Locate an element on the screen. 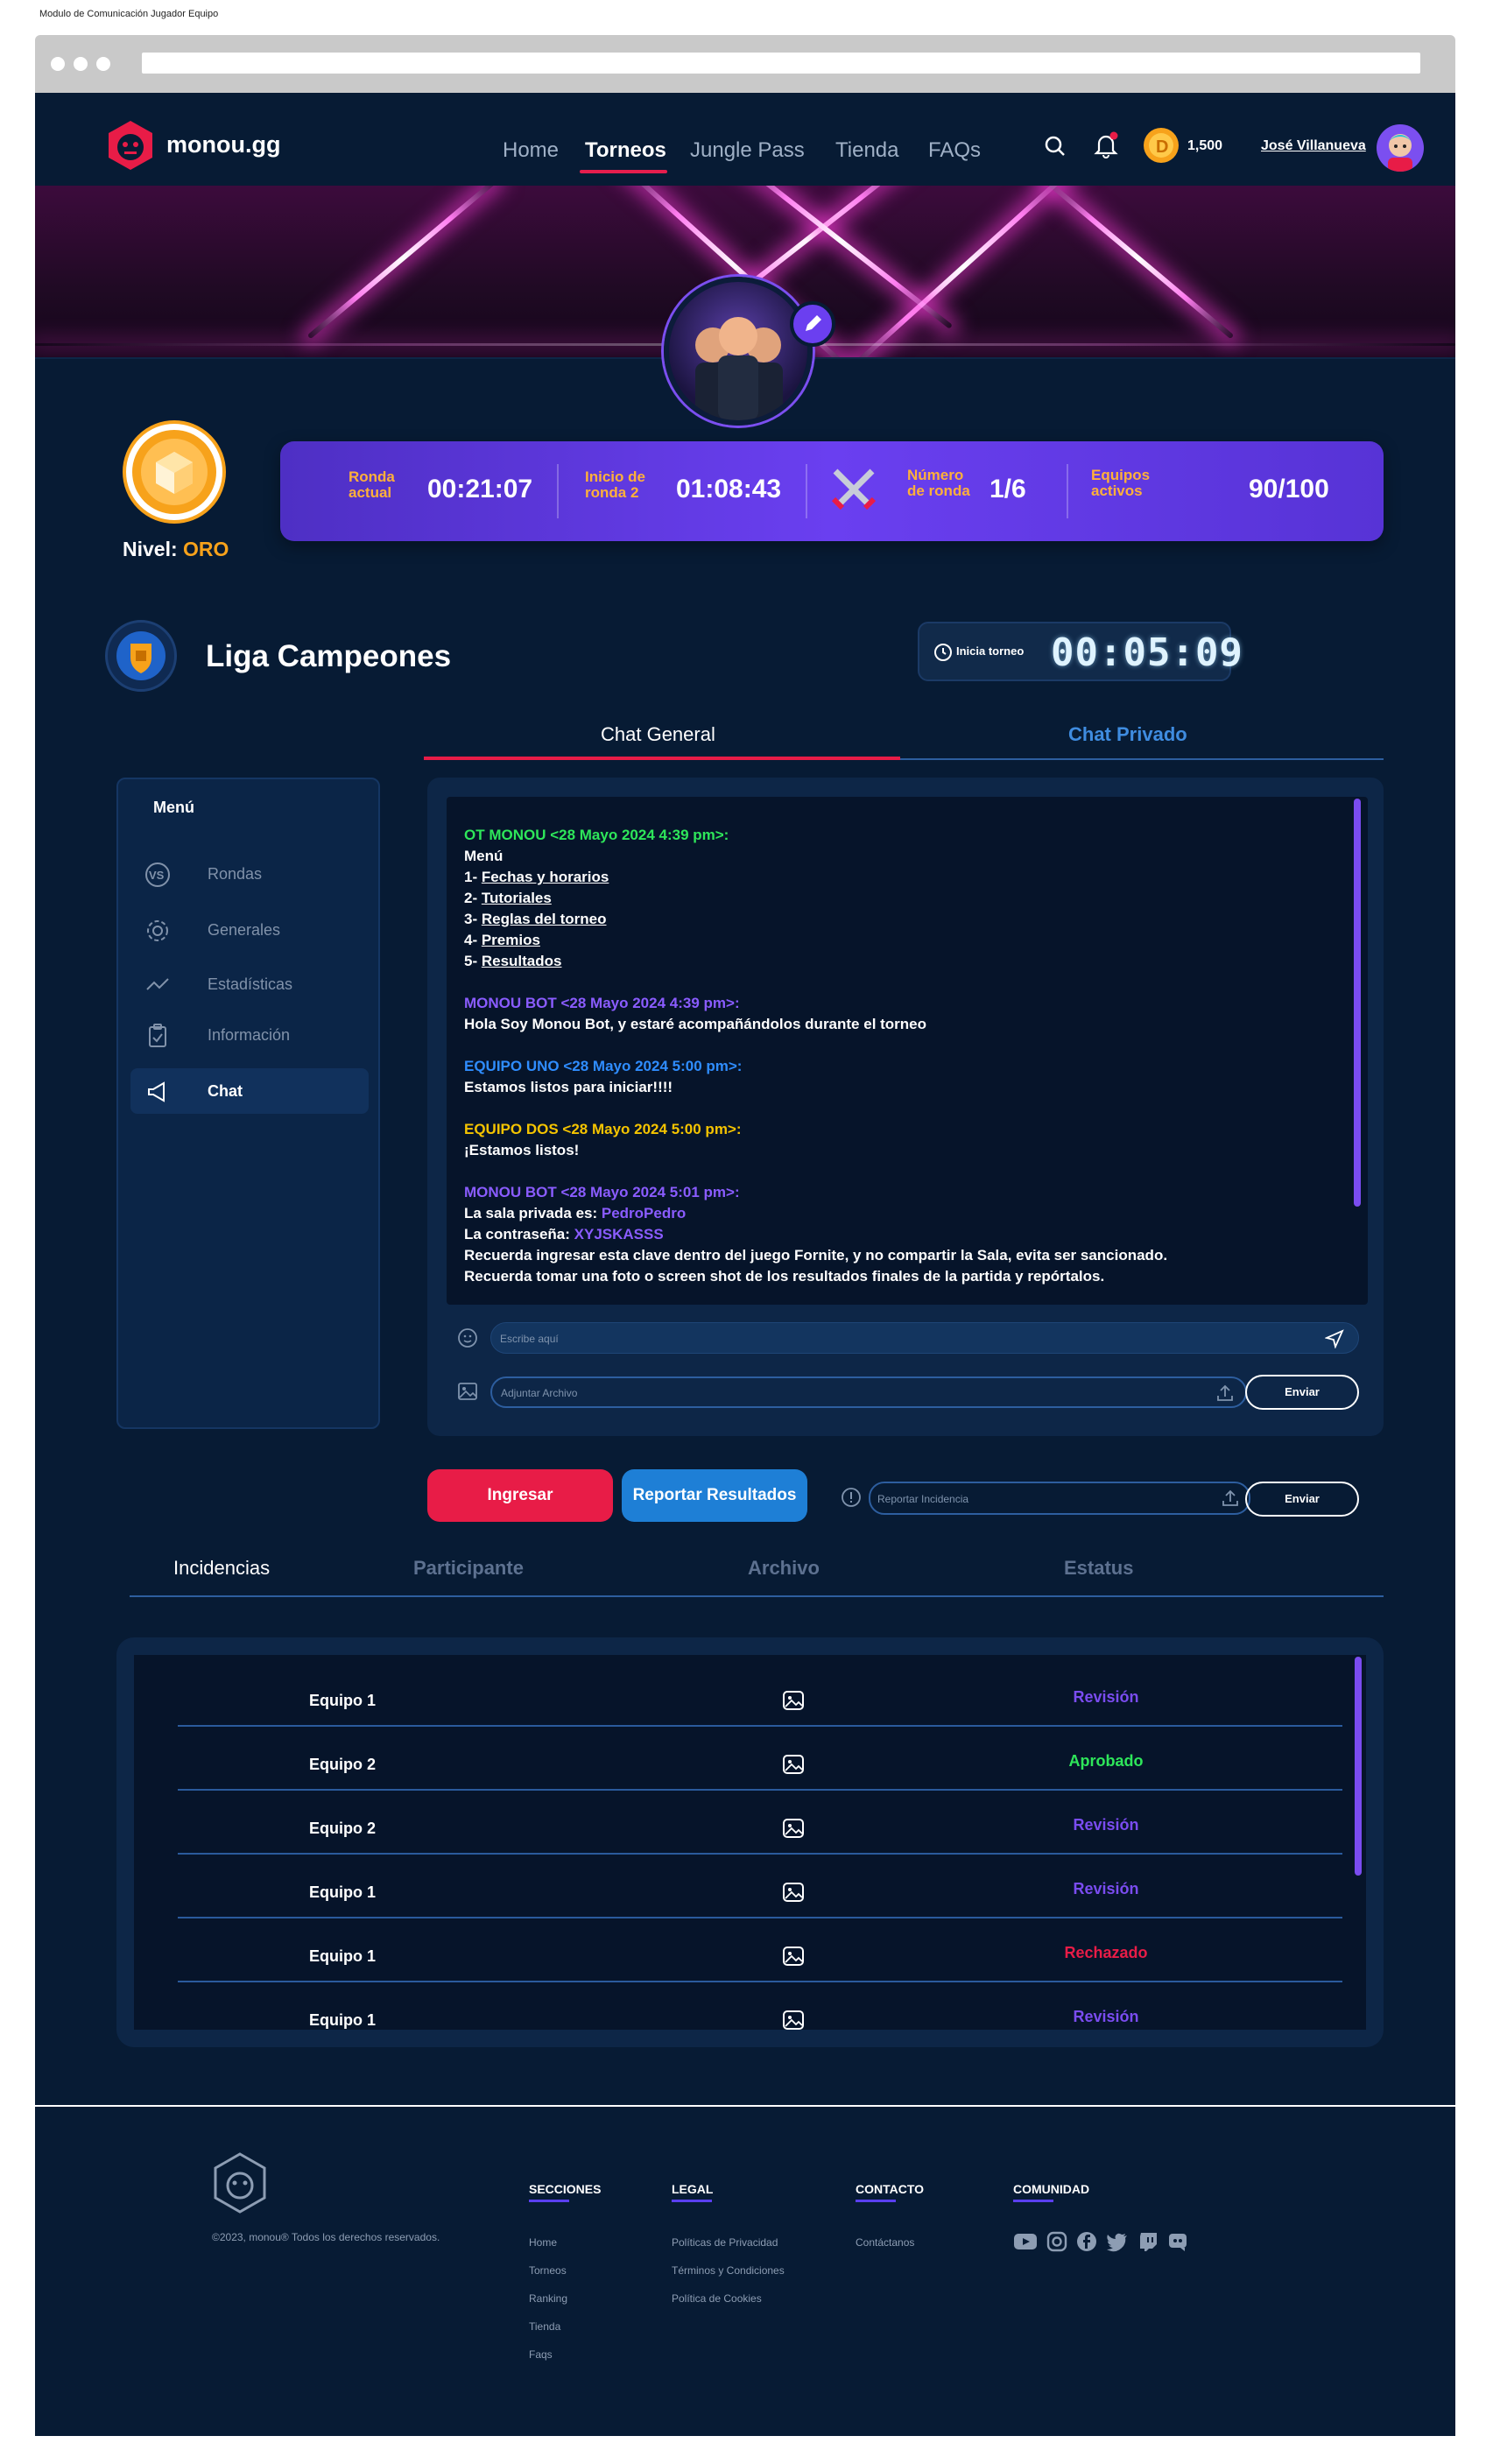 The height and width of the screenshot is (2464, 1486). menu-item-rondas: VS Rondas is located at coordinates (249, 874).